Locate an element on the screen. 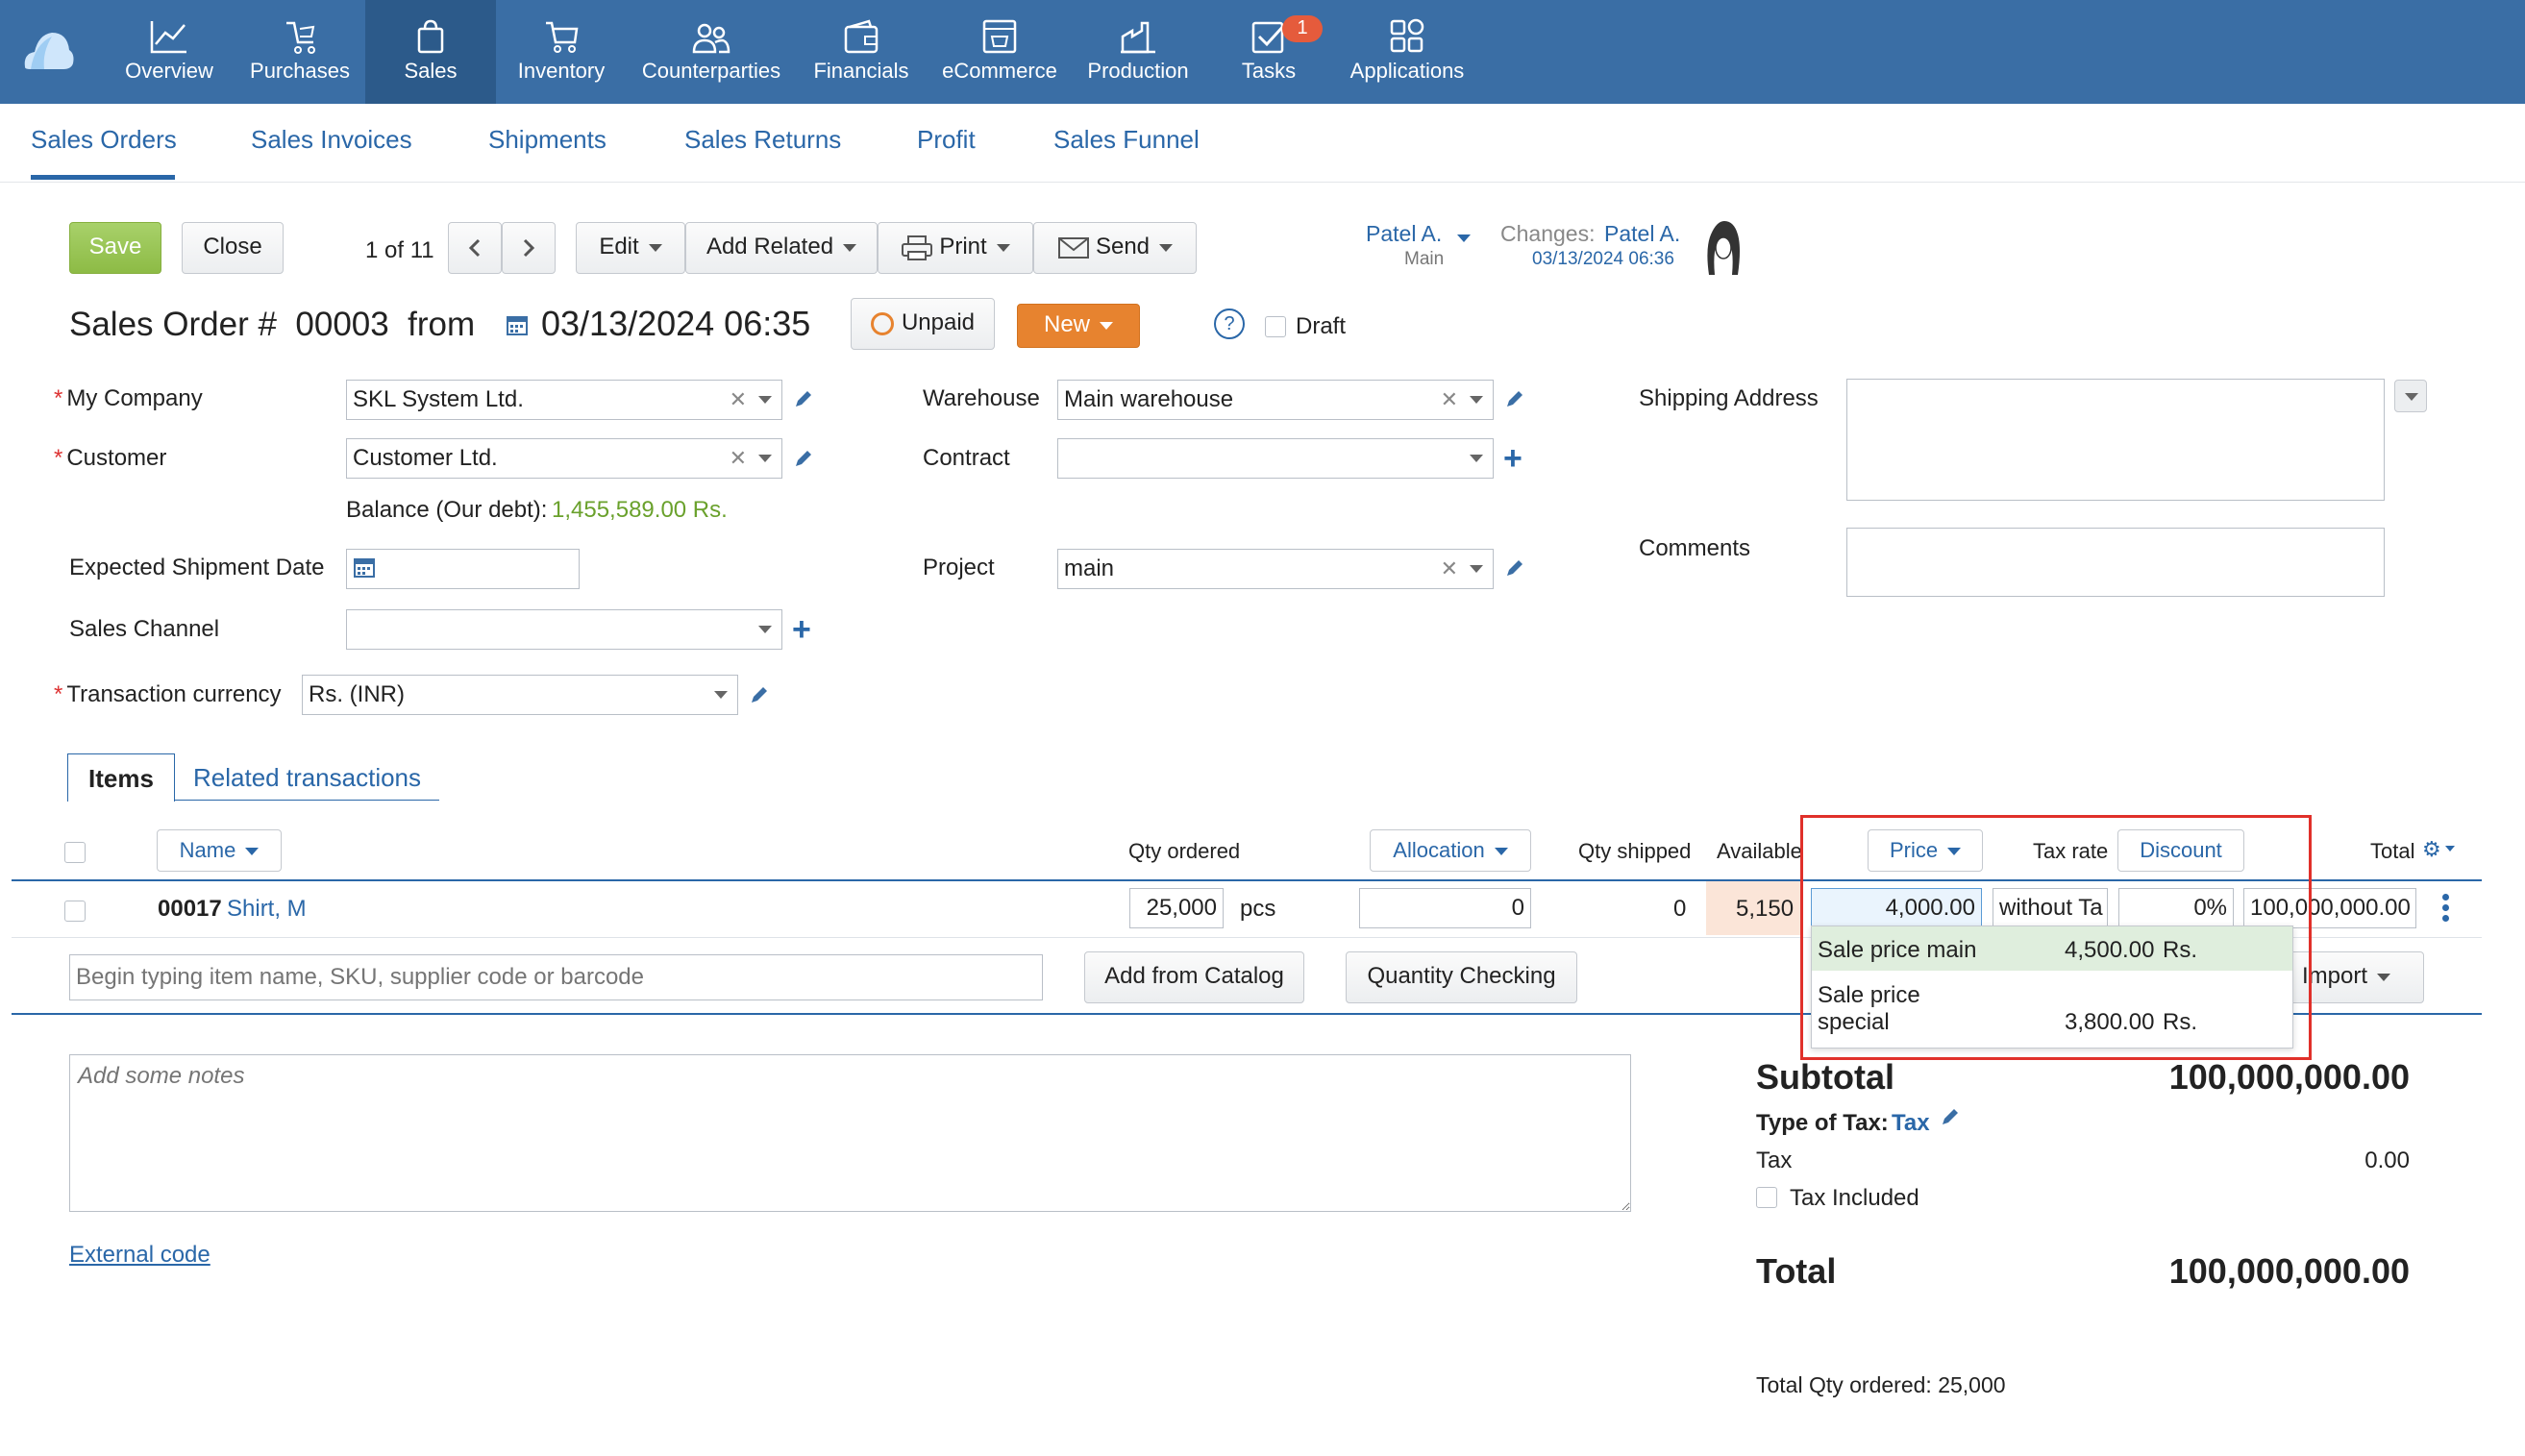  nav-financials: Financials is located at coordinates (861, 52).